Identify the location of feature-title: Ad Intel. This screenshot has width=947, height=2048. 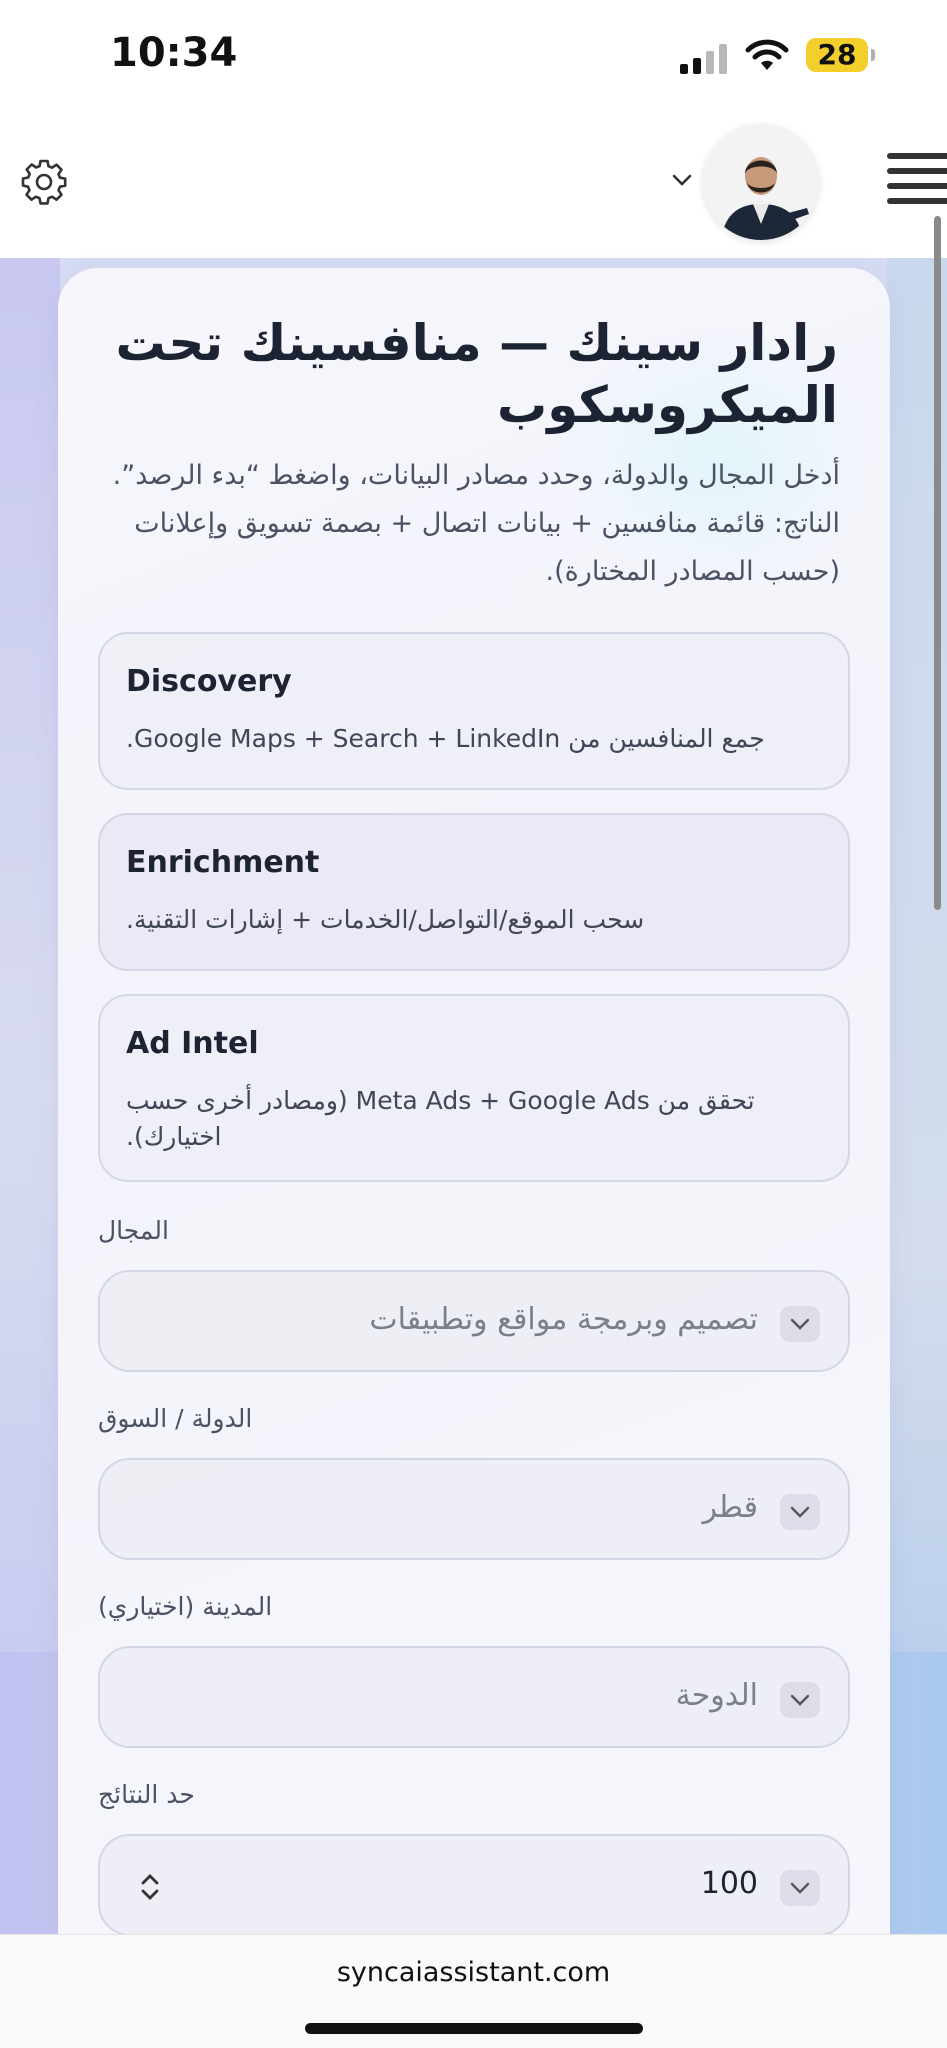
(192, 1043).